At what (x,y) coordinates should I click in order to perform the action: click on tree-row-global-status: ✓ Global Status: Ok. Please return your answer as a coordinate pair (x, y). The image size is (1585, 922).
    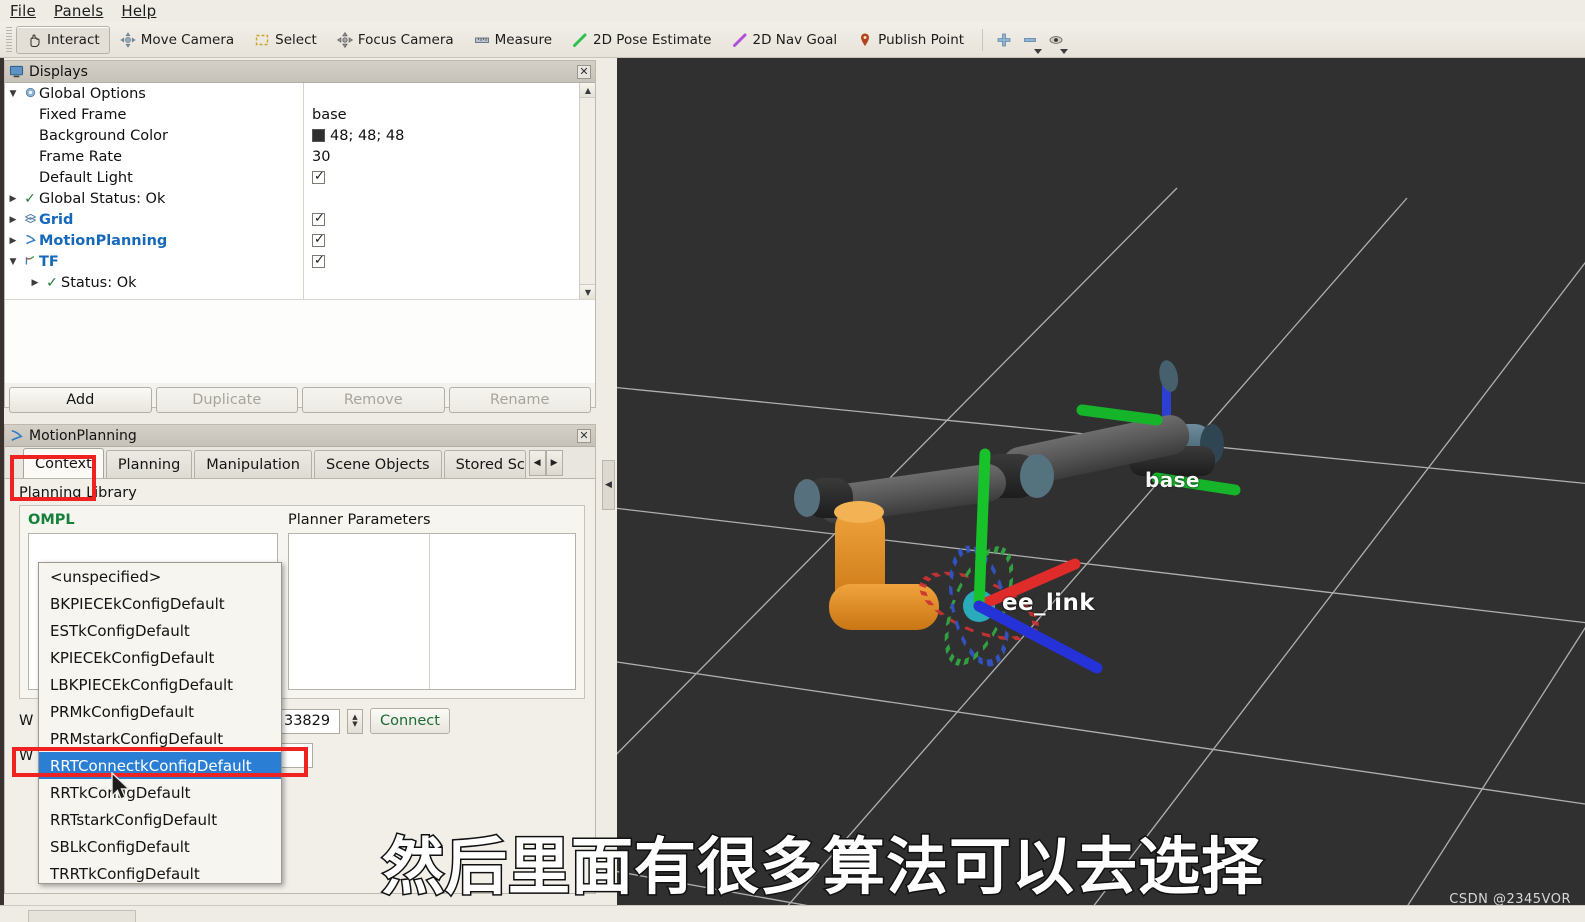
    Looking at the image, I should click on (300, 198).